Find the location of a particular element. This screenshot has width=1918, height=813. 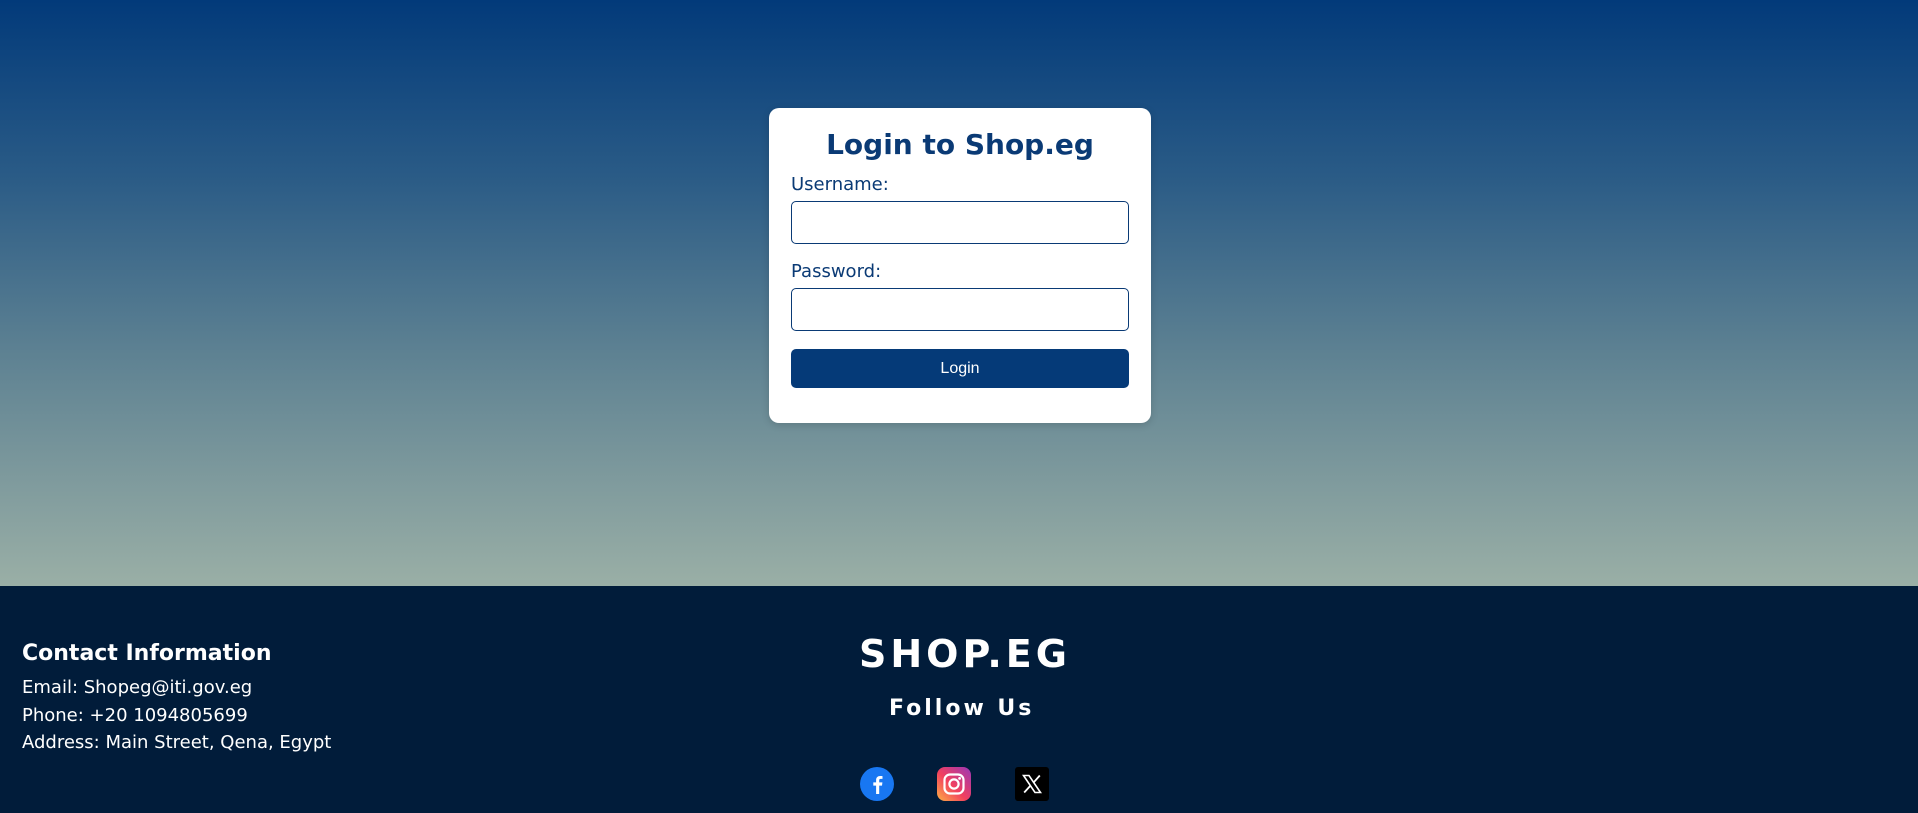

login-card: Login to Shop.eg Username: Password is located at coordinates (960, 265).